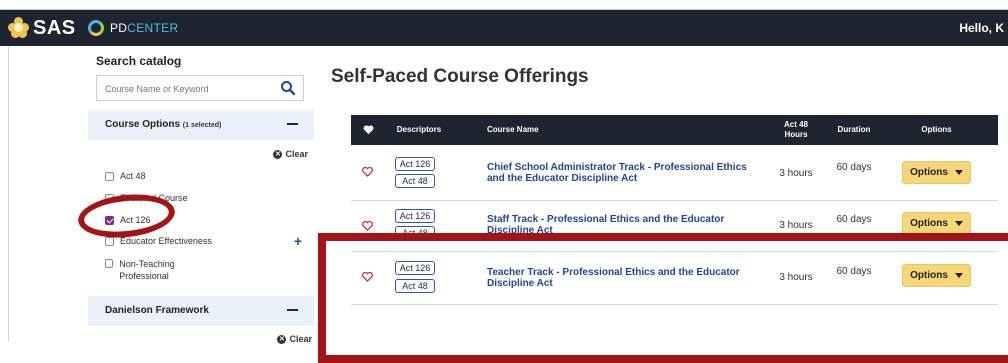 The image size is (1008, 363). What do you see at coordinates (96, 28) in the screenshot?
I see `pdcenter-ring-icon` at bounding box center [96, 28].